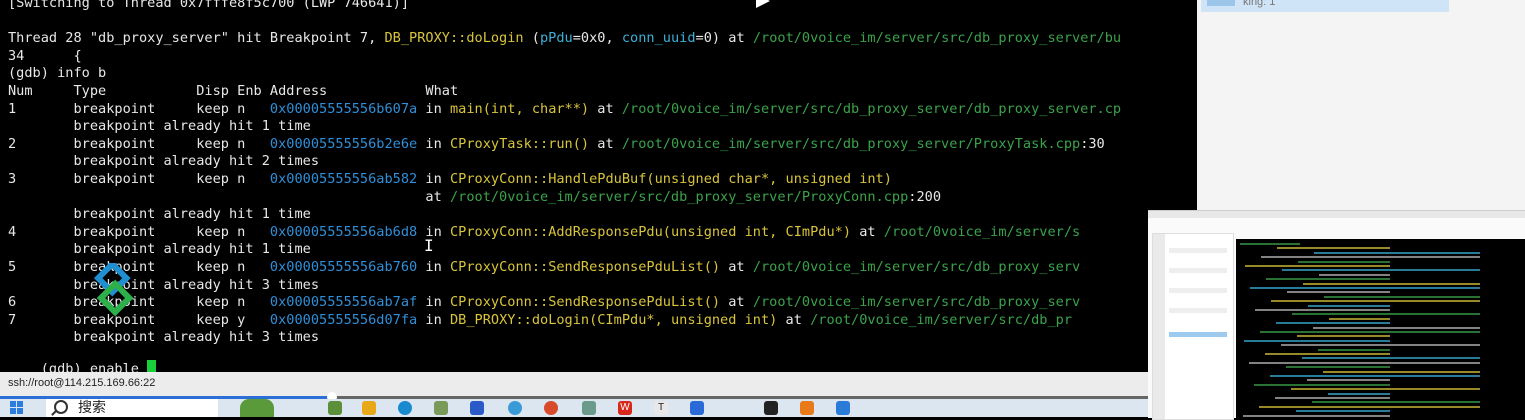  I want to click on terminal-segment: Num Type Disp Enb Address What, so click(233, 91).